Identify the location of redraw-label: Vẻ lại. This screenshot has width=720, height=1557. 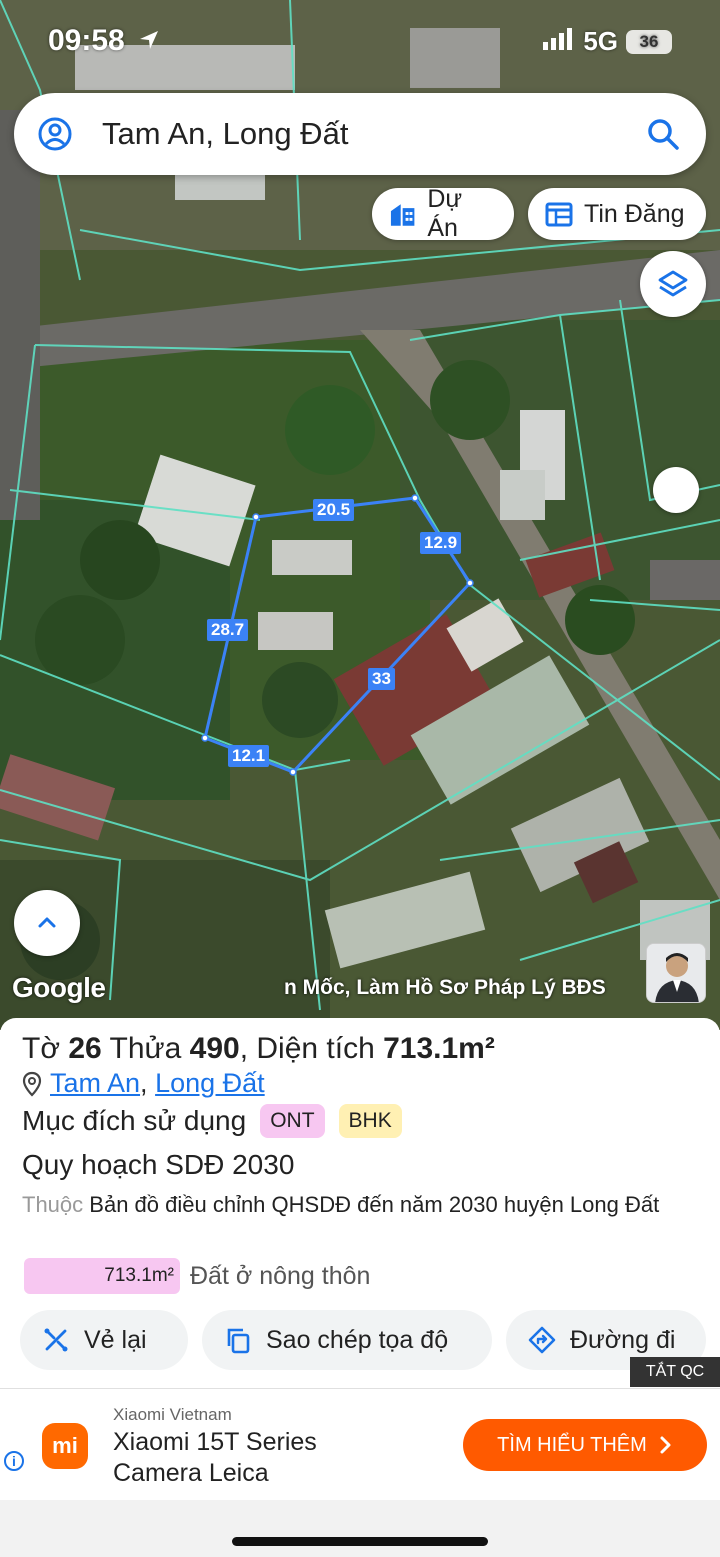
(115, 1339).